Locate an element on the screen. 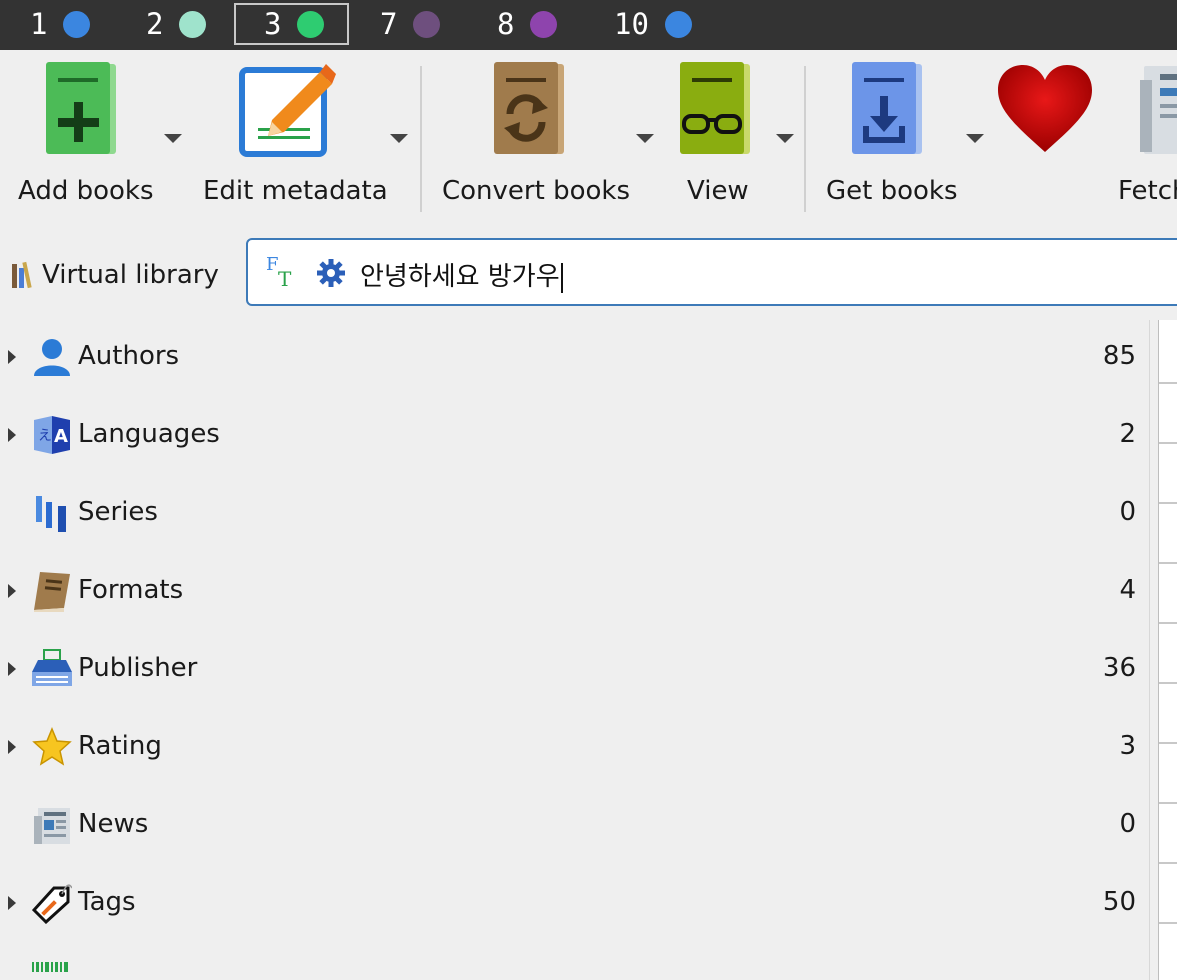  workspace-1: 1 is located at coordinates (60, 24).